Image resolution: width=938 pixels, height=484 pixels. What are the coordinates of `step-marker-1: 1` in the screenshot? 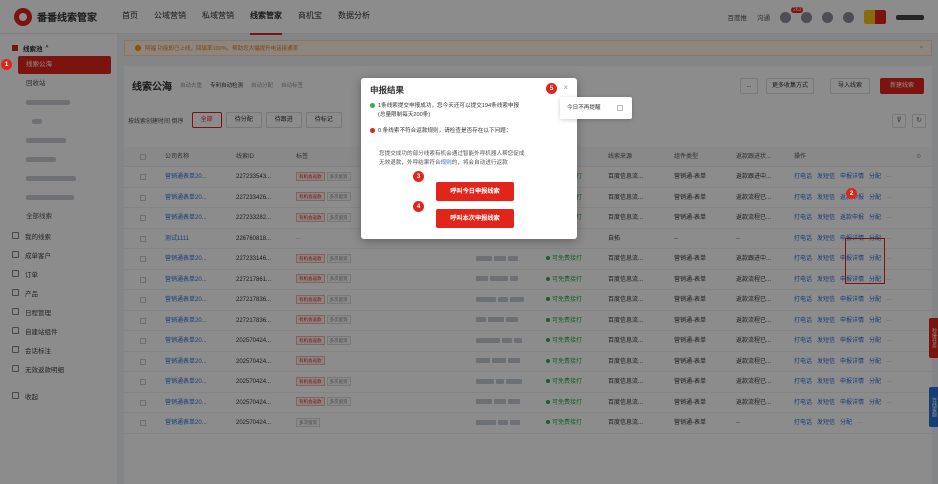 It's located at (6, 64).